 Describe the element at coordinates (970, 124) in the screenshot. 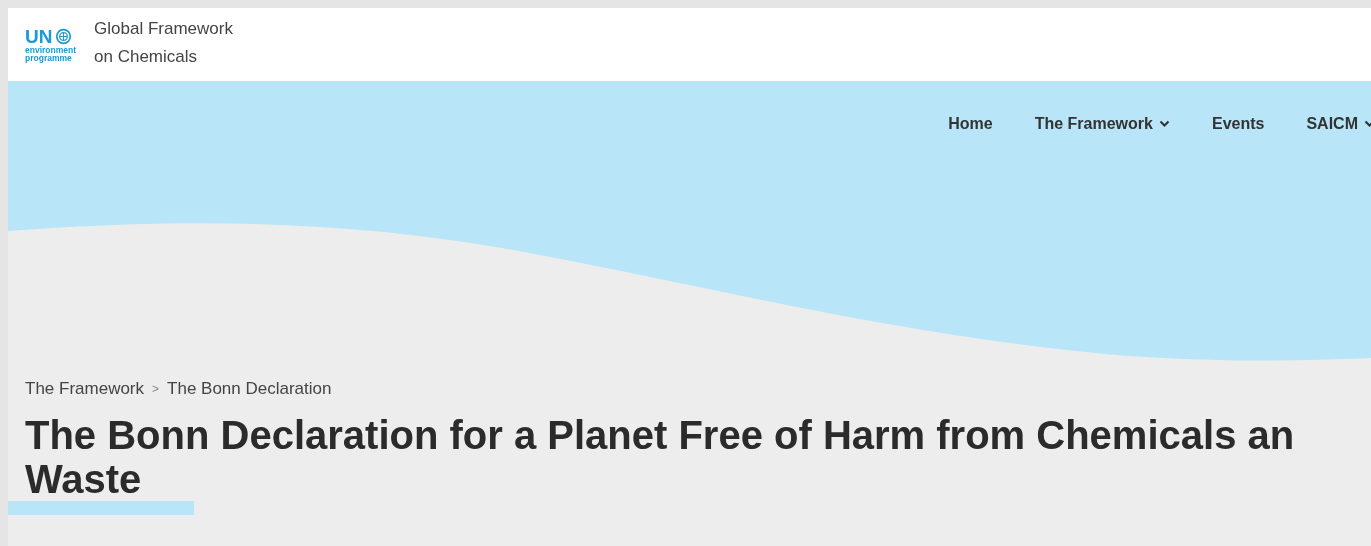

I see `nav-link: Home` at that location.